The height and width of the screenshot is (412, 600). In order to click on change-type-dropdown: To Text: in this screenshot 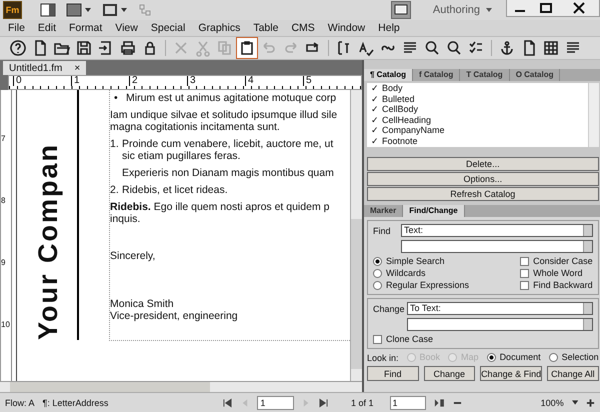, I will do `click(500, 308)`.